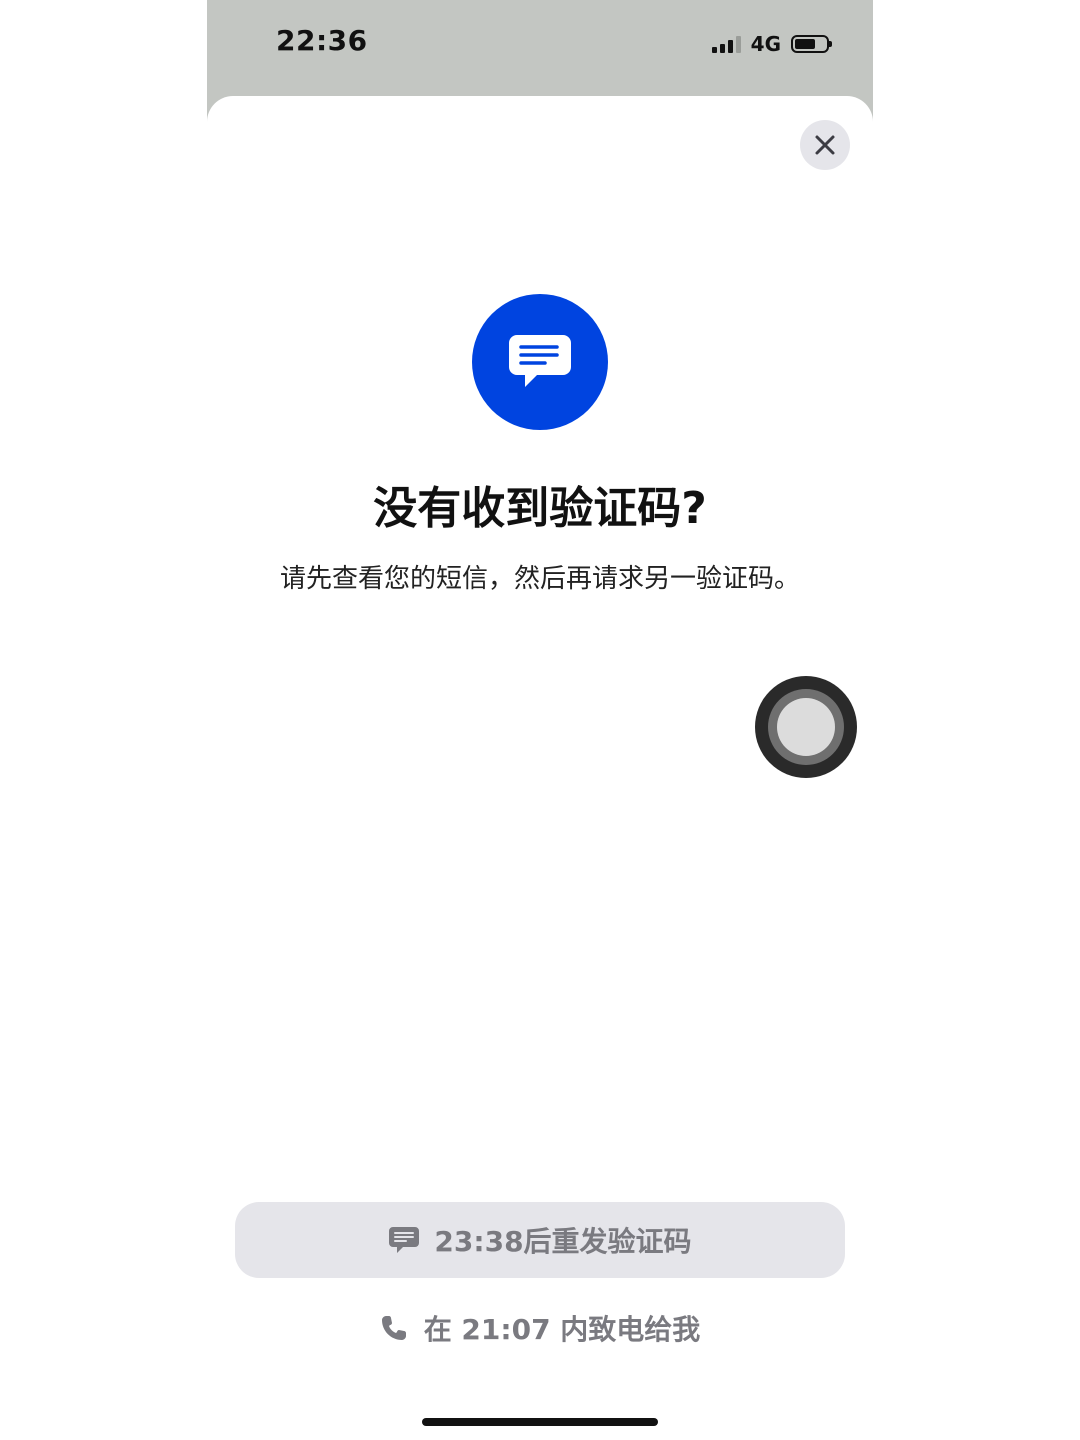 This screenshot has height=1440, width=1080. I want to click on status-indicators: 4G, so click(771, 44).